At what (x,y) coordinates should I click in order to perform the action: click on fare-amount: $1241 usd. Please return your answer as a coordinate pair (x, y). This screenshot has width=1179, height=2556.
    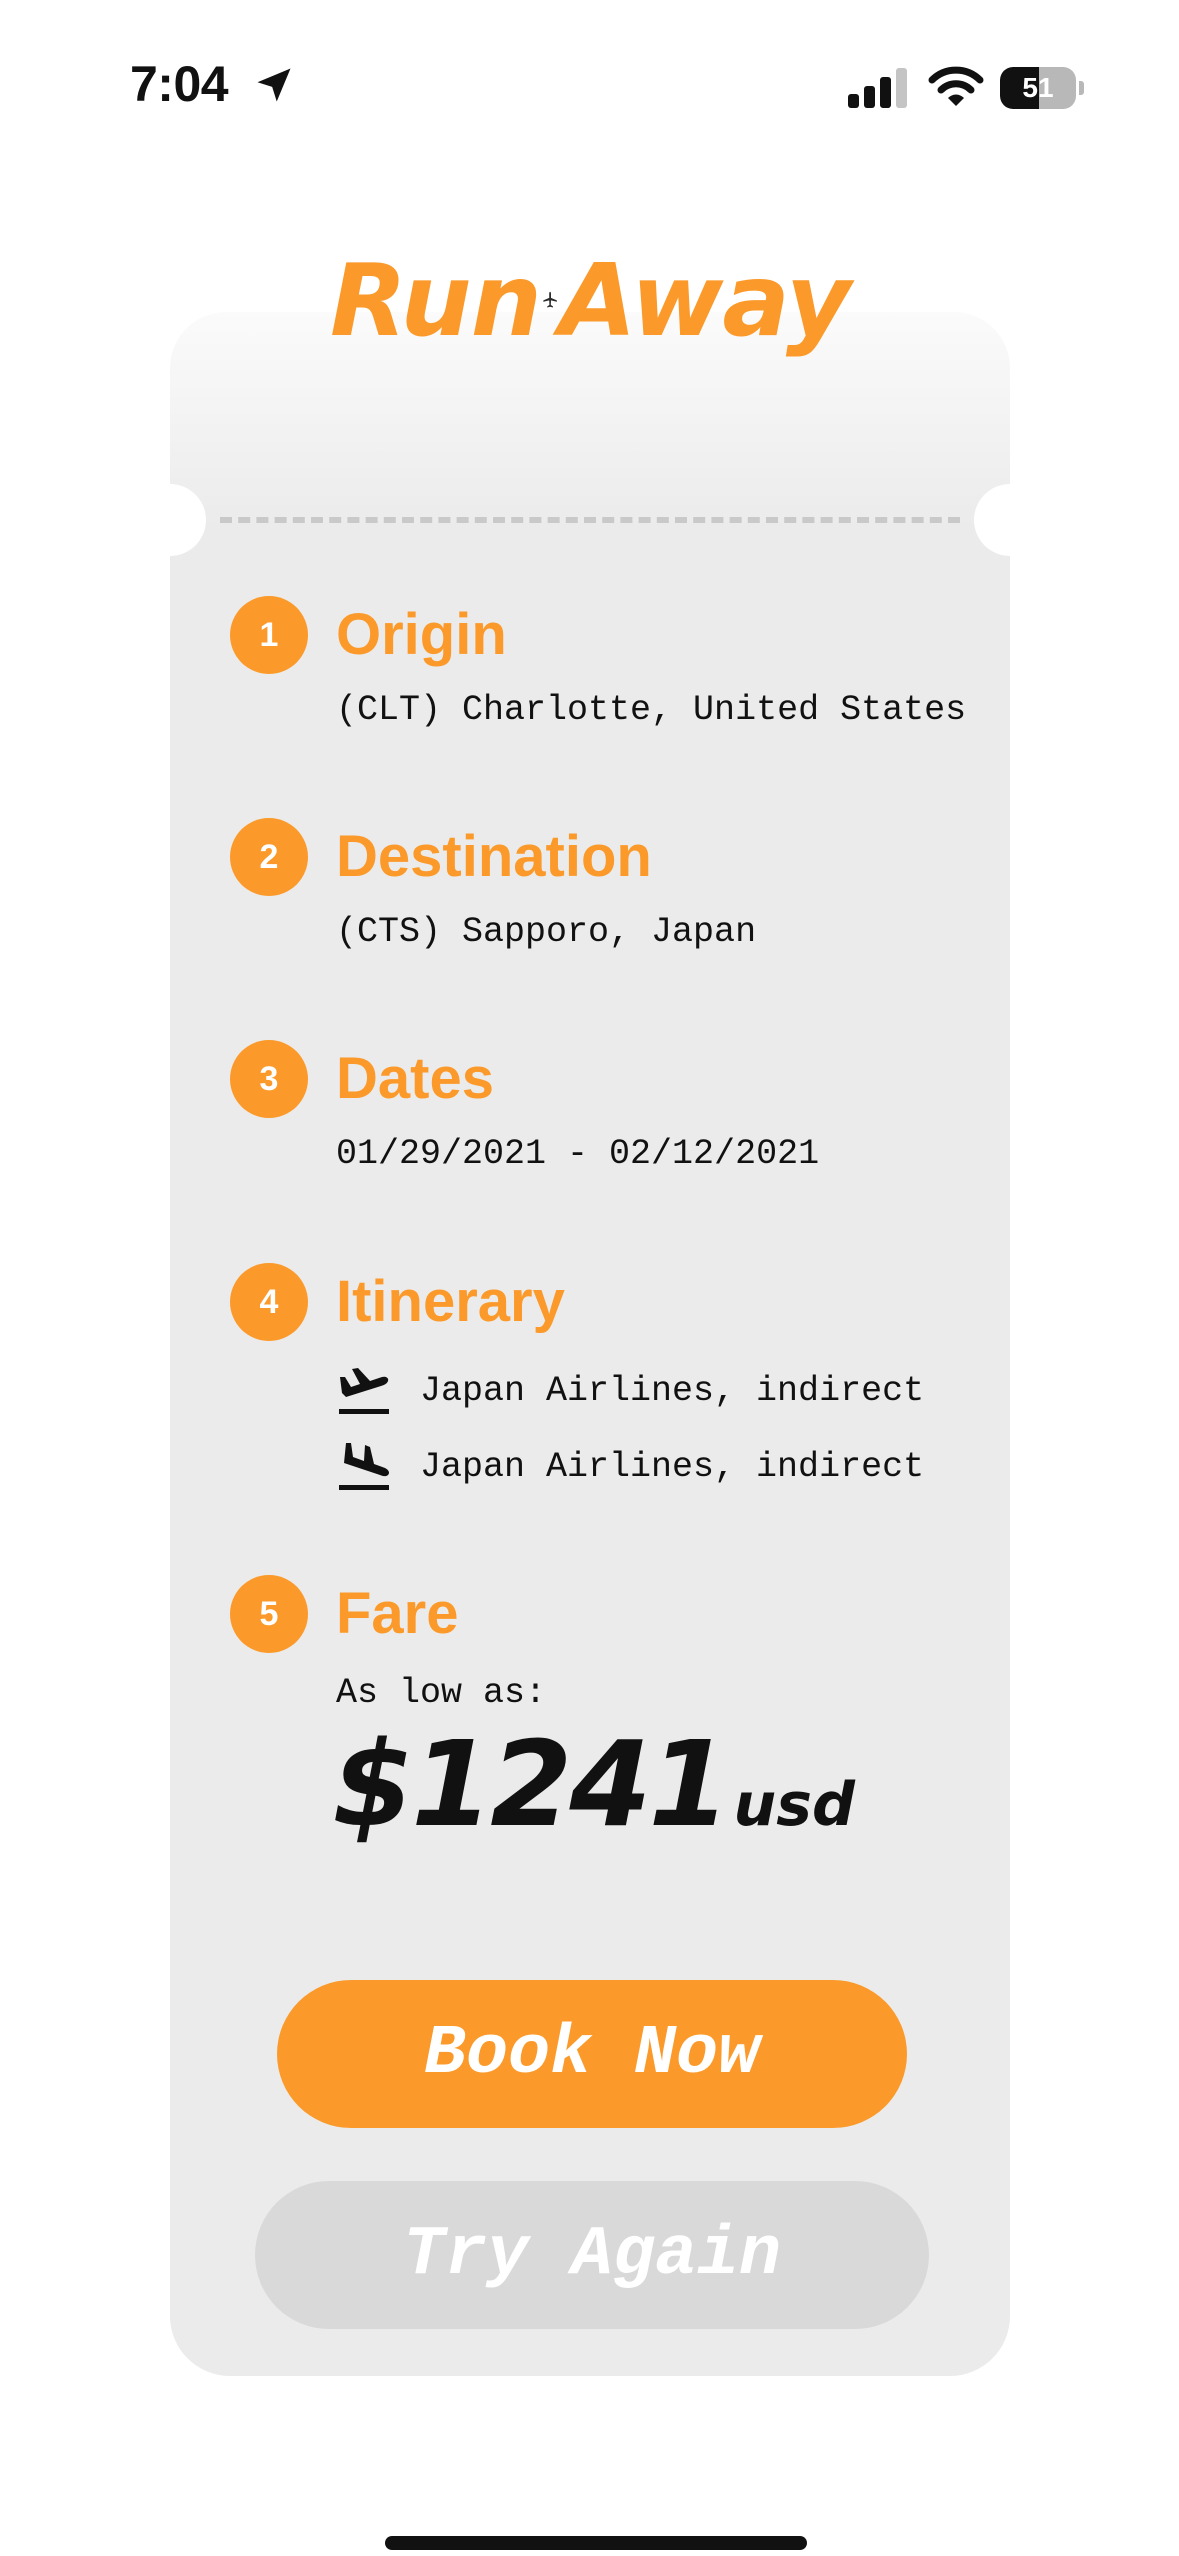
    Looking at the image, I should click on (593, 1784).